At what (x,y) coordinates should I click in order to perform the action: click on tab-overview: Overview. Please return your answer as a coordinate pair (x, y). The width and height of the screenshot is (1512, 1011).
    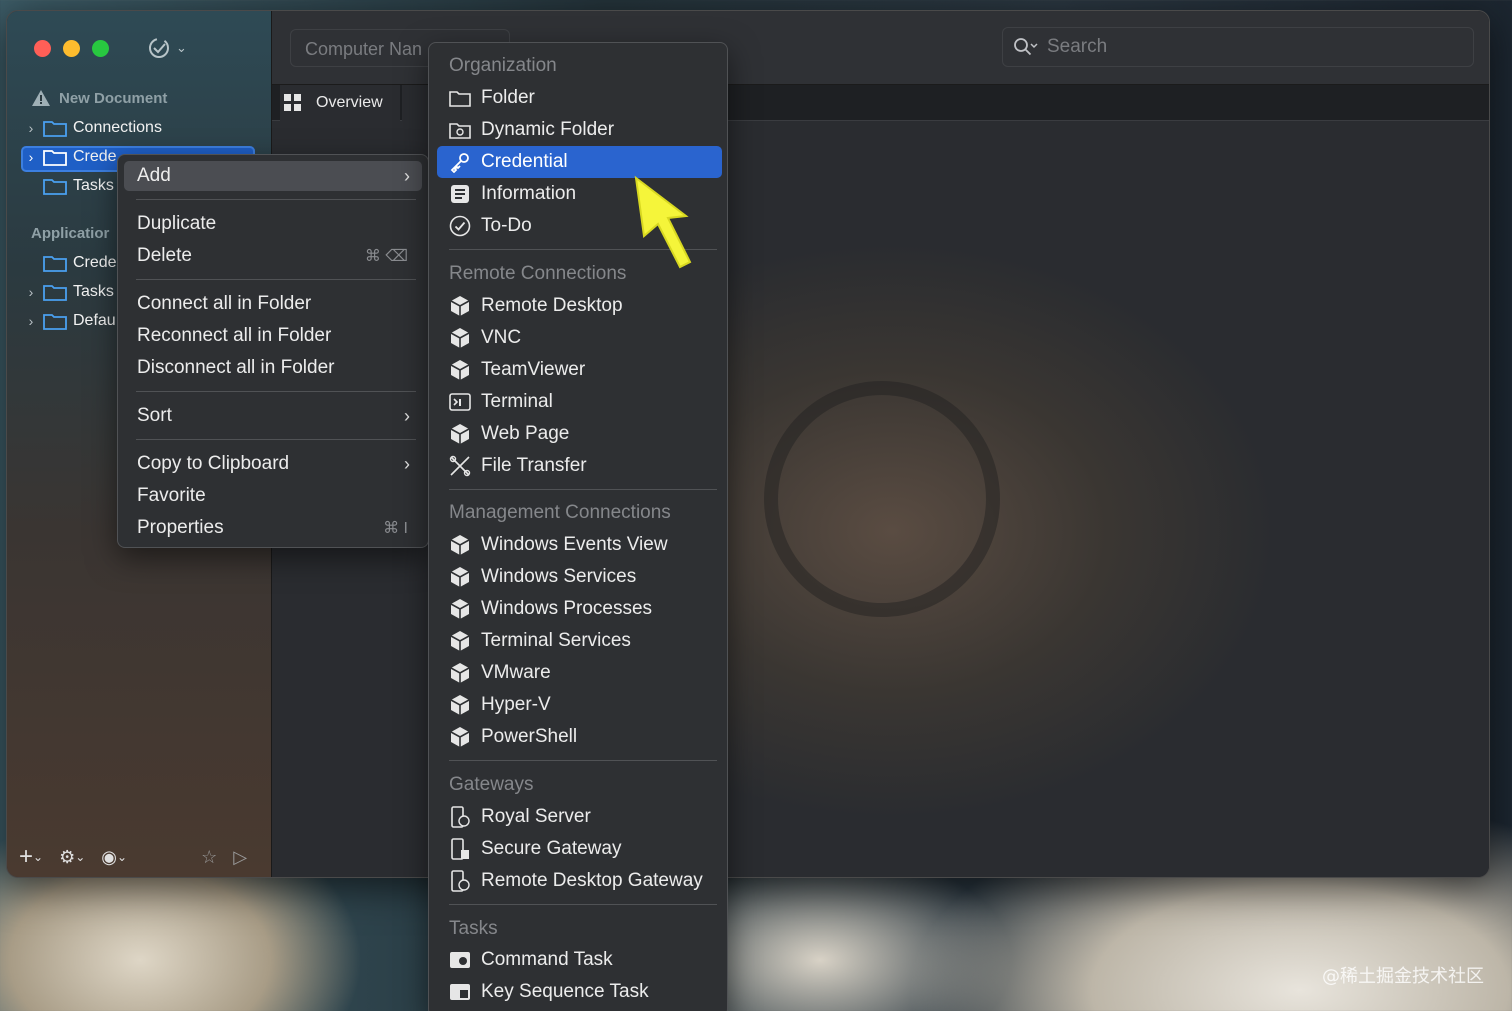
    Looking at the image, I should click on (340, 103).